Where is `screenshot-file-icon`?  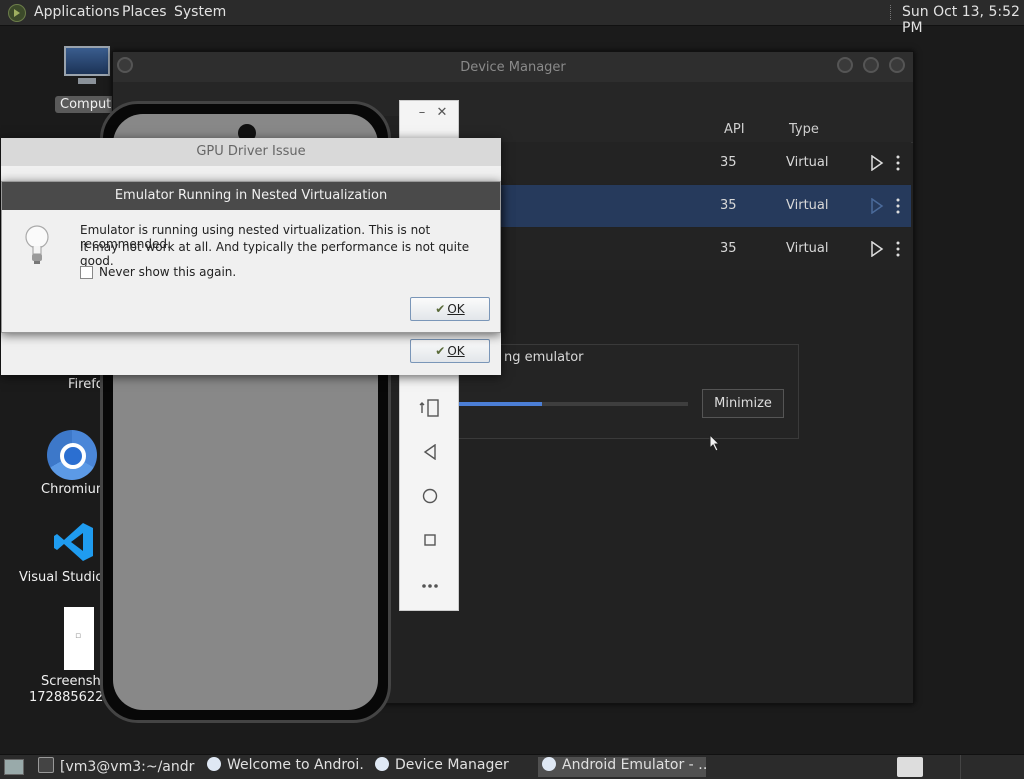 screenshot-file-icon is located at coordinates (79, 638).